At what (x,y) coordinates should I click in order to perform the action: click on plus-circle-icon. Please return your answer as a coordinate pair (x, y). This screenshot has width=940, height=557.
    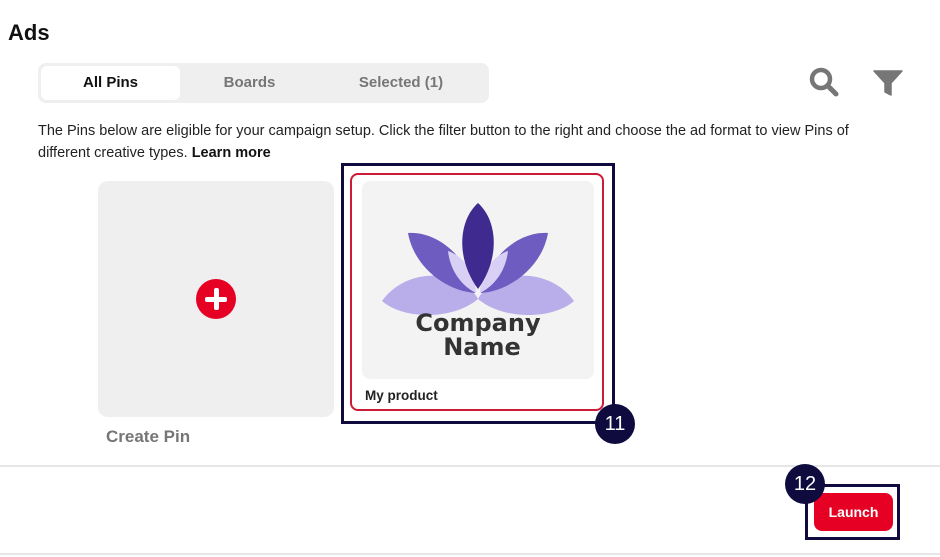
    Looking at the image, I should click on (216, 299).